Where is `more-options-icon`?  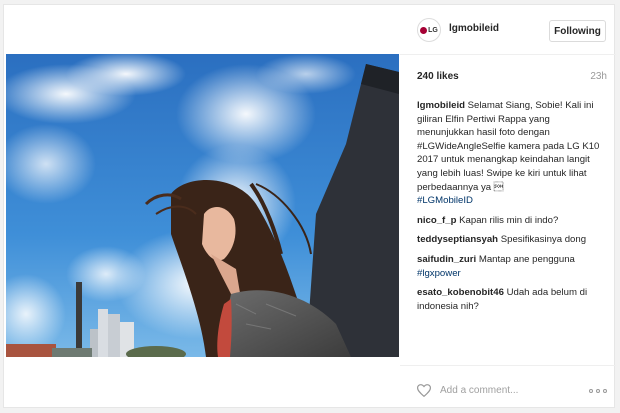
more-options-icon is located at coordinates (598, 391).